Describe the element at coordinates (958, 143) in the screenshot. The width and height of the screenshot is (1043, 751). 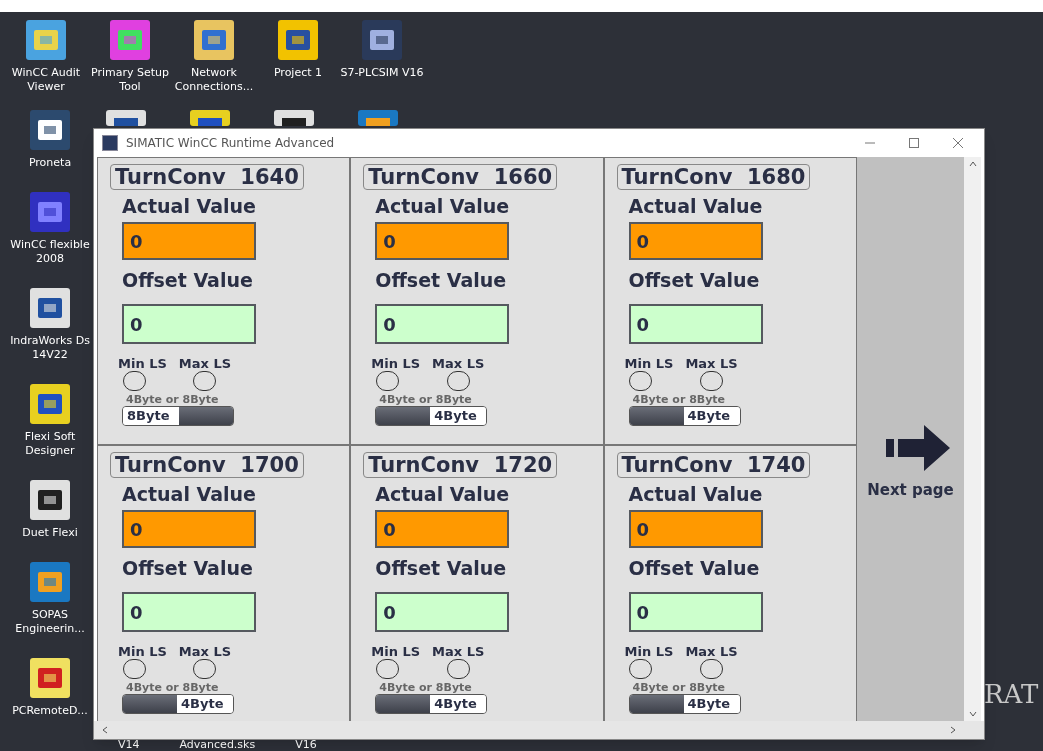
I see `close-icon` at that location.